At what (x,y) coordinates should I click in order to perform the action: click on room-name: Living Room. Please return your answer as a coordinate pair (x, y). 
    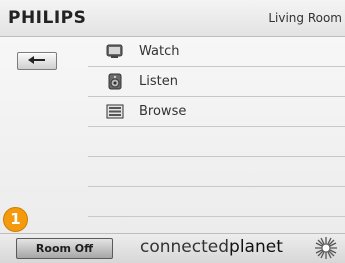
    Looking at the image, I should click on (305, 18).